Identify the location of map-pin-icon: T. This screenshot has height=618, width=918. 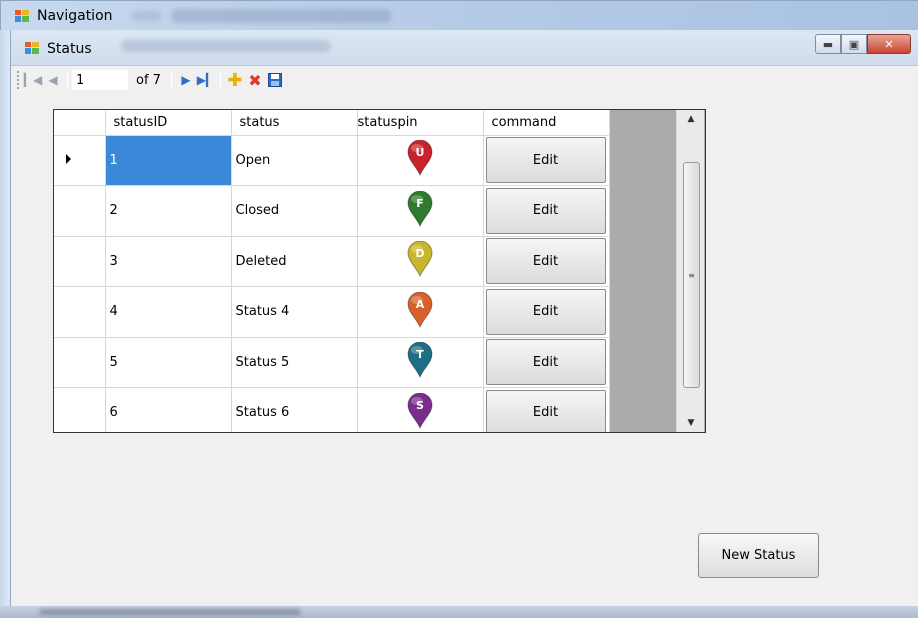
(420, 360).